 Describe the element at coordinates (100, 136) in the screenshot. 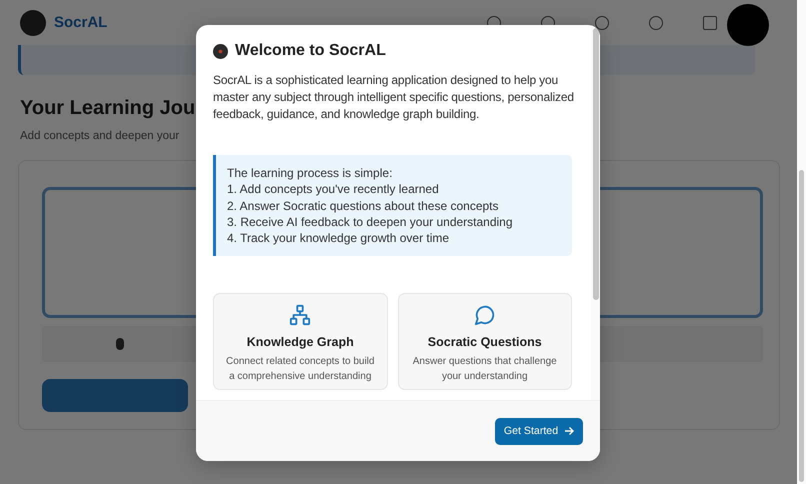

I see `page-subtitle: Add concepts and deepen your` at that location.